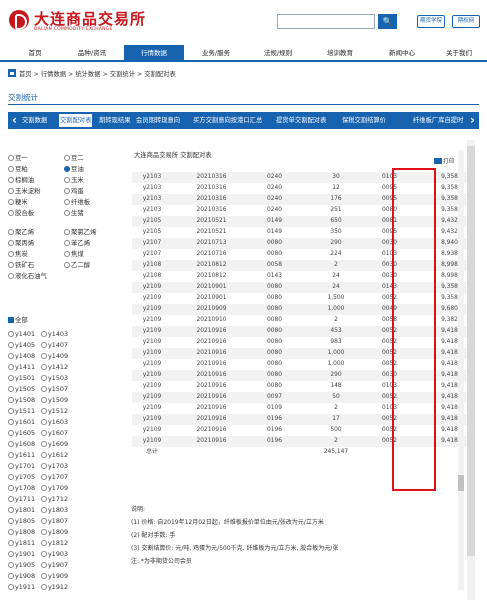 This screenshot has height=600, width=487. What do you see at coordinates (54, 411) in the screenshot?
I see `contract-option: y1512` at bounding box center [54, 411].